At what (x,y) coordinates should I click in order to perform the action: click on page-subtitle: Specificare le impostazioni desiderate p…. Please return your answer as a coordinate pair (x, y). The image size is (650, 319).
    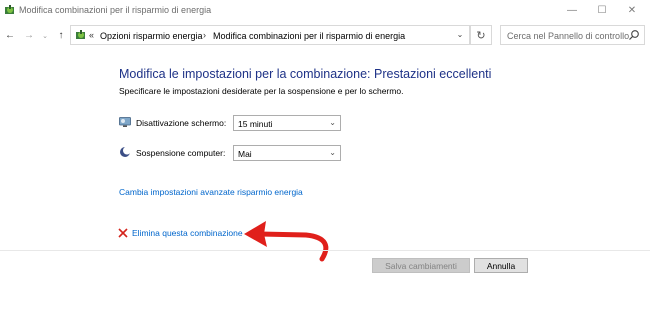
    Looking at the image, I should click on (261, 91).